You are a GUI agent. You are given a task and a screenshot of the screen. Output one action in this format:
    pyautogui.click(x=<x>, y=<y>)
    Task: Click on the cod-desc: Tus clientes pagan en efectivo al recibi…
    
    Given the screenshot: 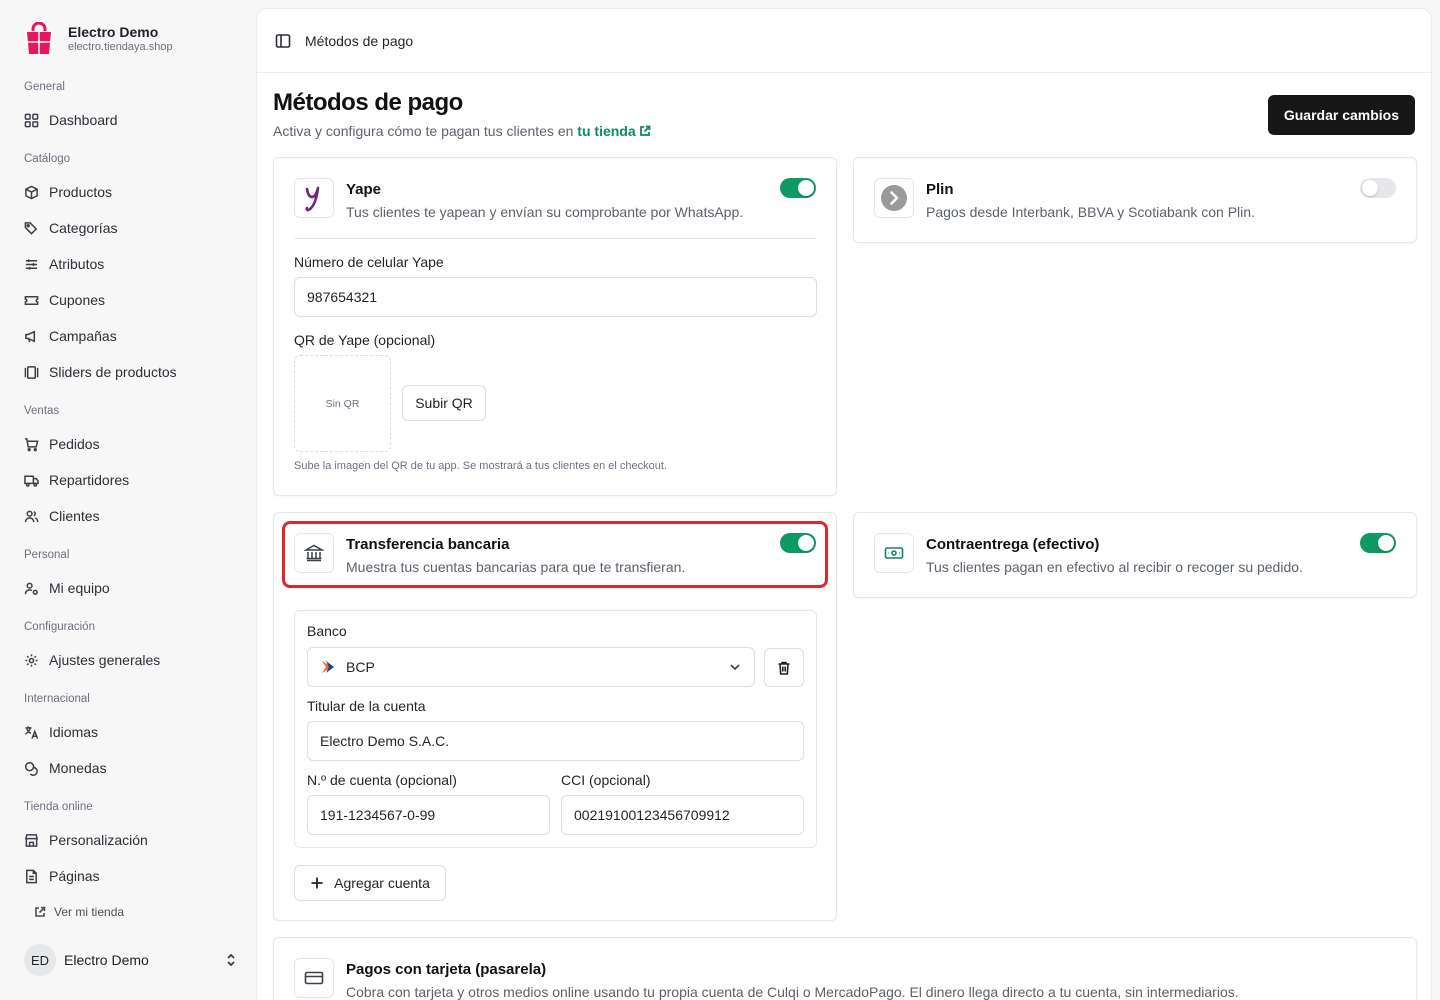 What is the action you would take?
    pyautogui.click(x=1114, y=567)
    